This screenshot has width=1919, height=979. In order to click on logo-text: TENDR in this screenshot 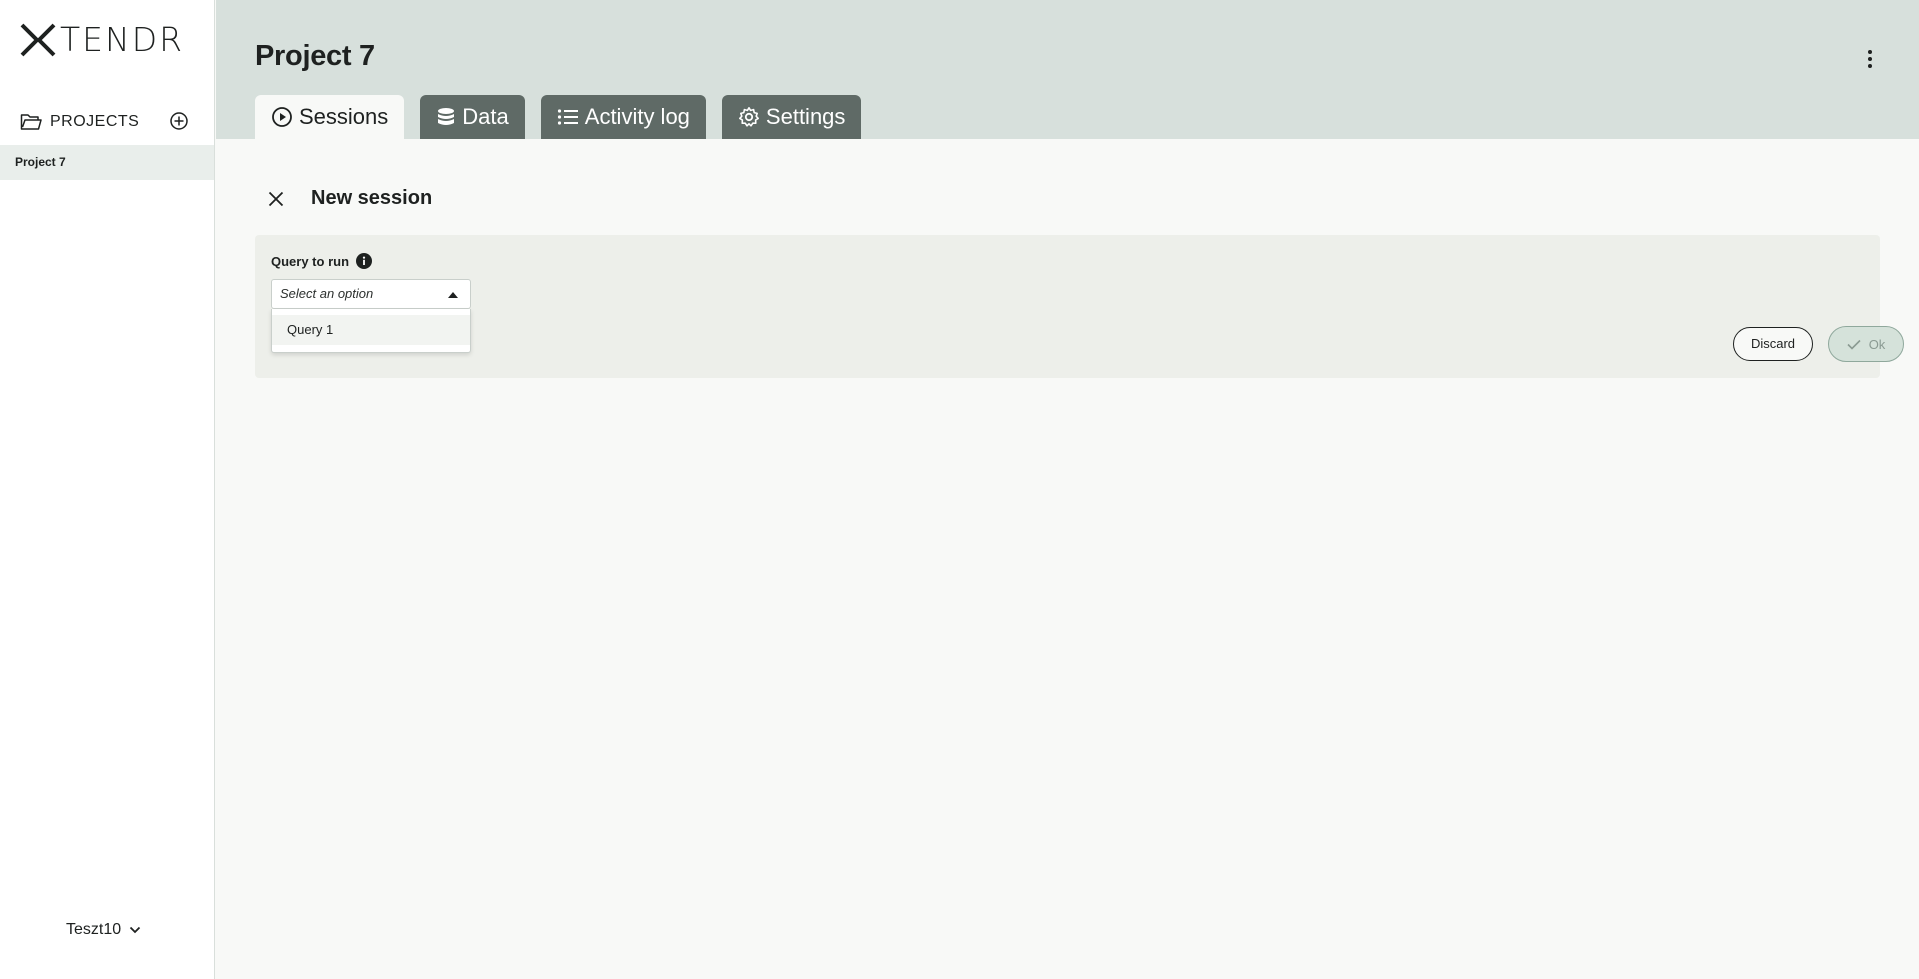, I will do `click(122, 39)`.